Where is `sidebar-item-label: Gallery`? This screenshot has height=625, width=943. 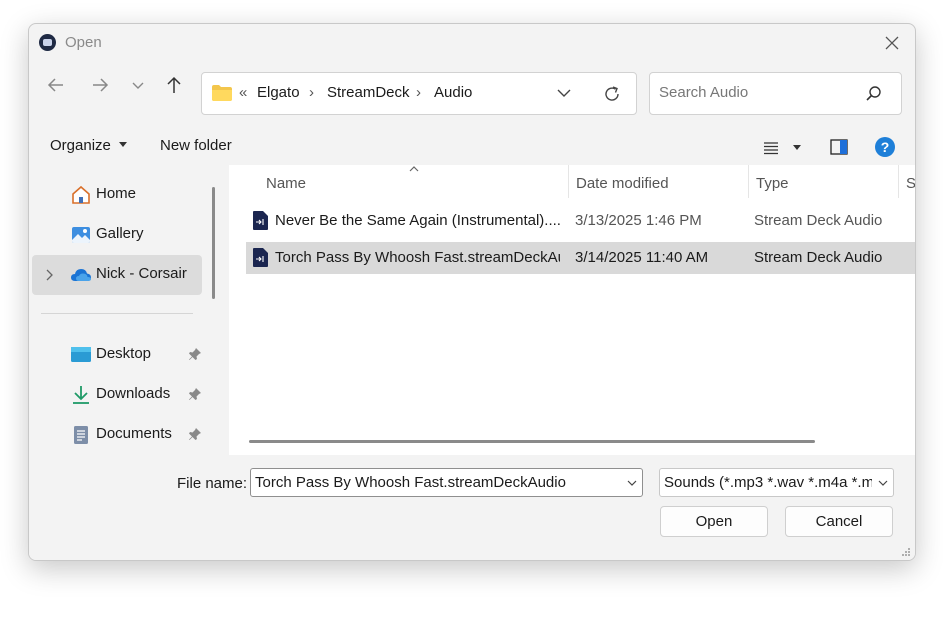
sidebar-item-label: Gallery is located at coordinates (120, 233).